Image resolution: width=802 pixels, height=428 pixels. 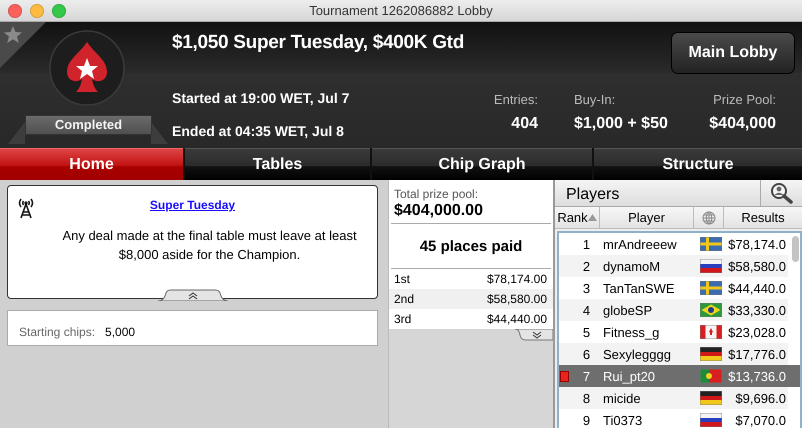 What do you see at coordinates (516, 299) in the screenshot?
I see `prize-amount: $58,580.00` at bounding box center [516, 299].